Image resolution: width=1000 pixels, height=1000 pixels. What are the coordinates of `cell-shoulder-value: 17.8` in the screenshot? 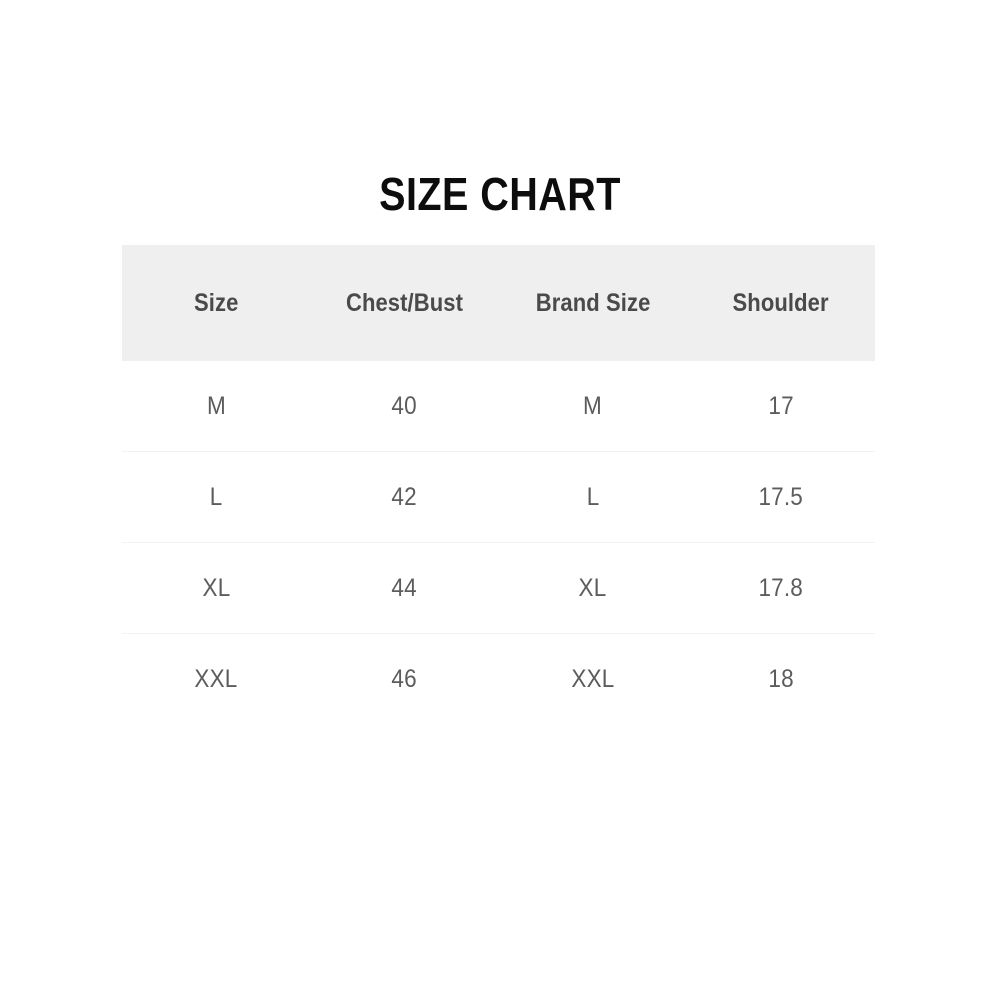 It's located at (781, 587).